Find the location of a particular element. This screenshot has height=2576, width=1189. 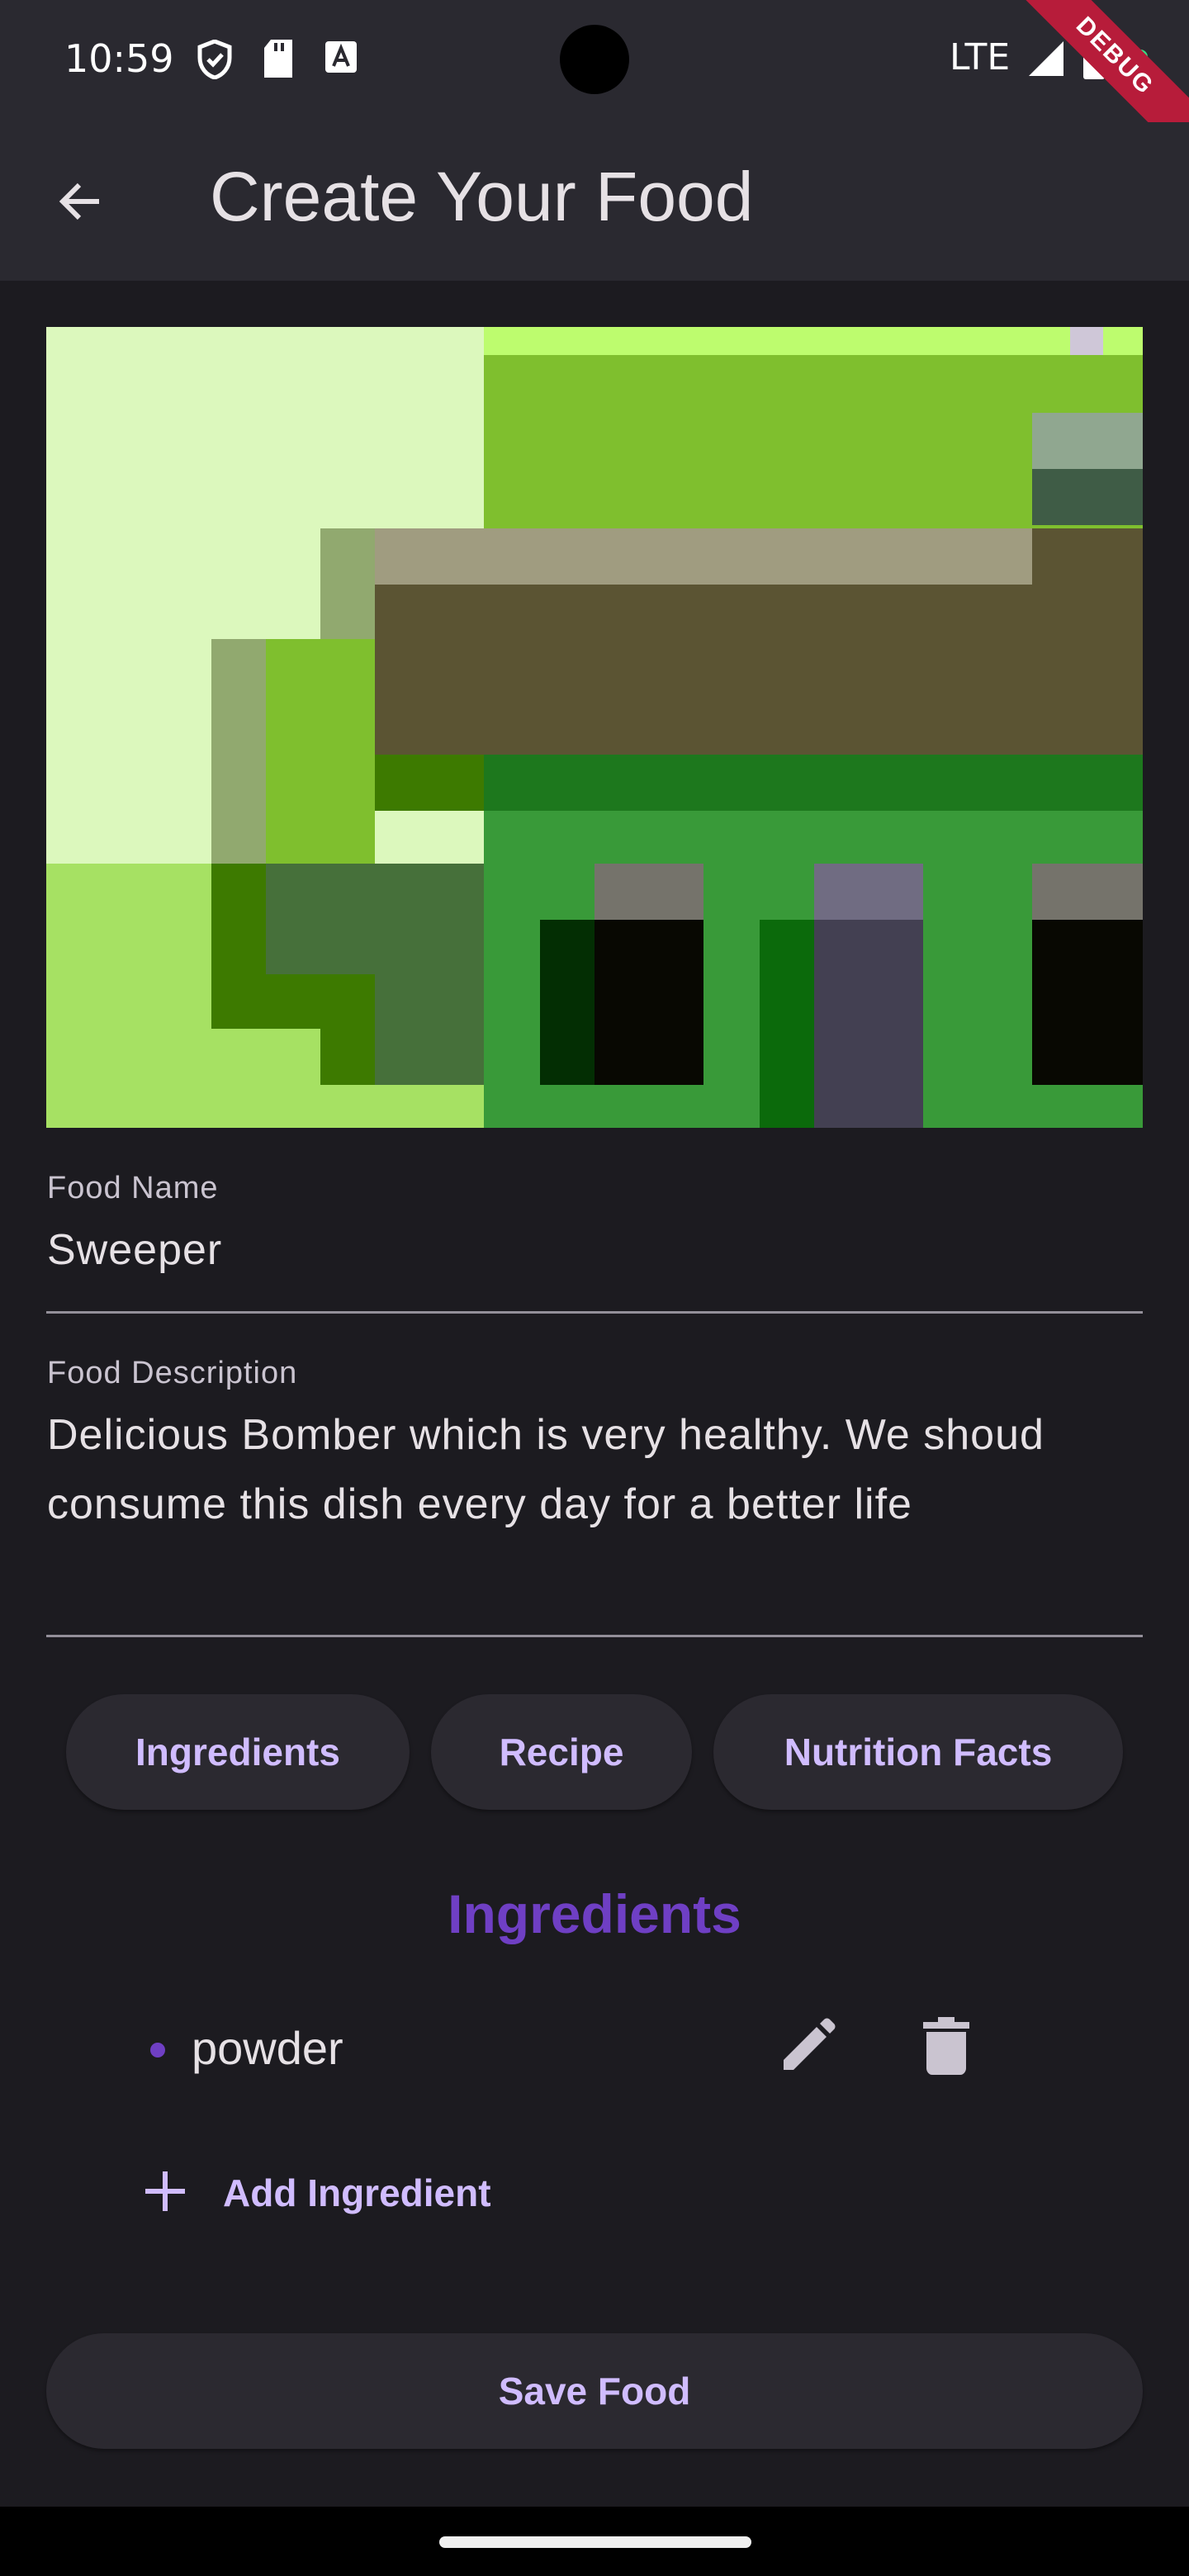

list-item: powder is located at coordinates (594, 2047).